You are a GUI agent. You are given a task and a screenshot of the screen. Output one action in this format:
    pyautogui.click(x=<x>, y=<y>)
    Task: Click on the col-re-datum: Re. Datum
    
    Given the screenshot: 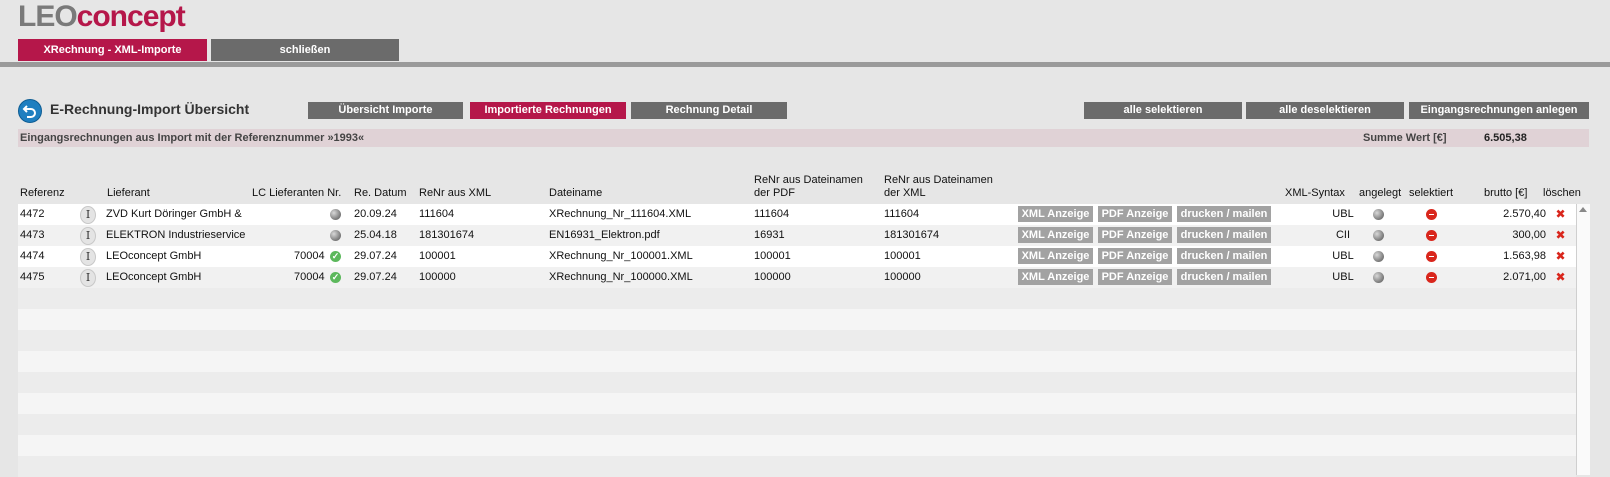 What is the action you would take?
    pyautogui.click(x=380, y=193)
    